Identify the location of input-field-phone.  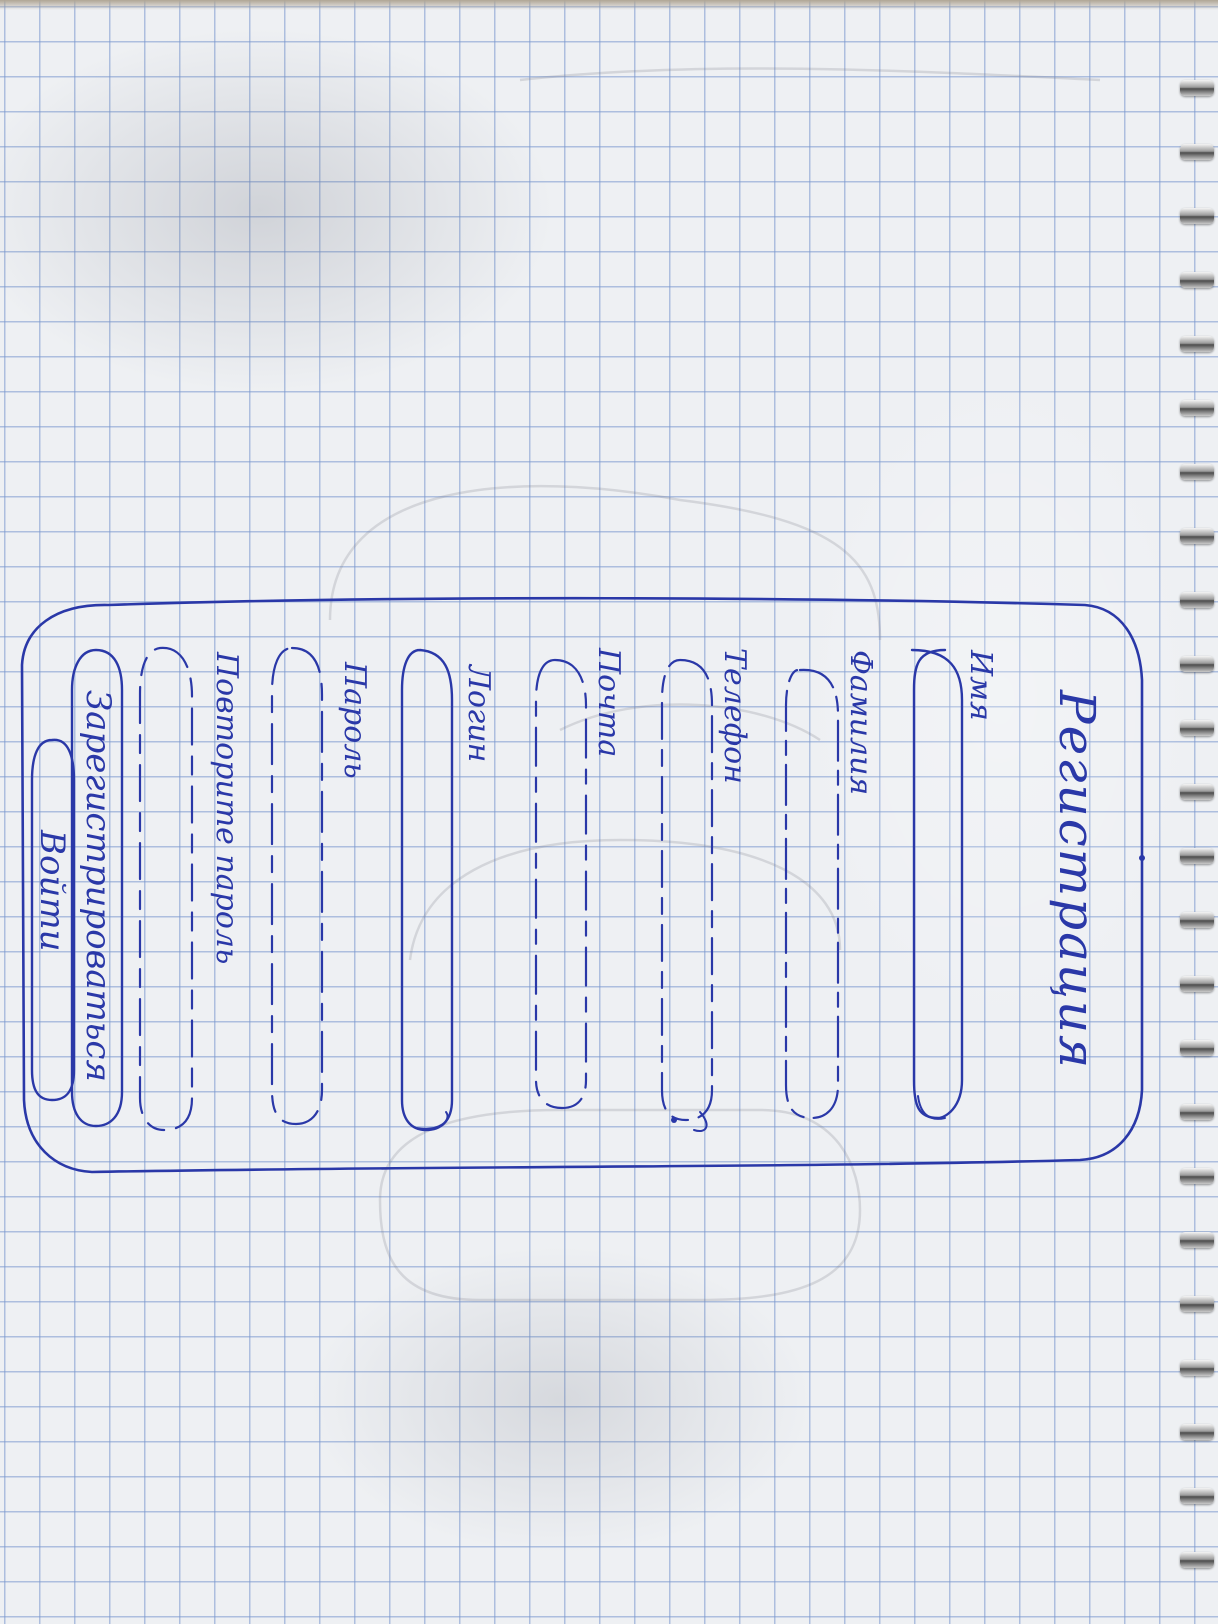
(687, 895).